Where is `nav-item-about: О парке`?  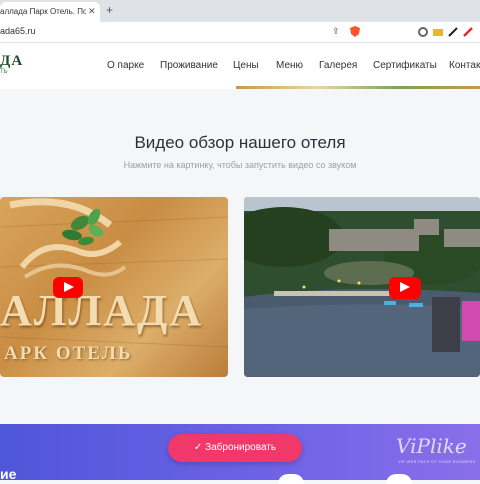
nav-item-about: О парке is located at coordinates (125, 65).